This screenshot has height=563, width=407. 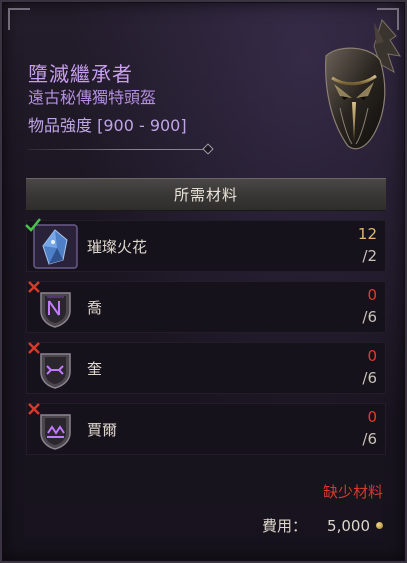 I want to click on materials-header-label: 所需材料, so click(x=205, y=195).